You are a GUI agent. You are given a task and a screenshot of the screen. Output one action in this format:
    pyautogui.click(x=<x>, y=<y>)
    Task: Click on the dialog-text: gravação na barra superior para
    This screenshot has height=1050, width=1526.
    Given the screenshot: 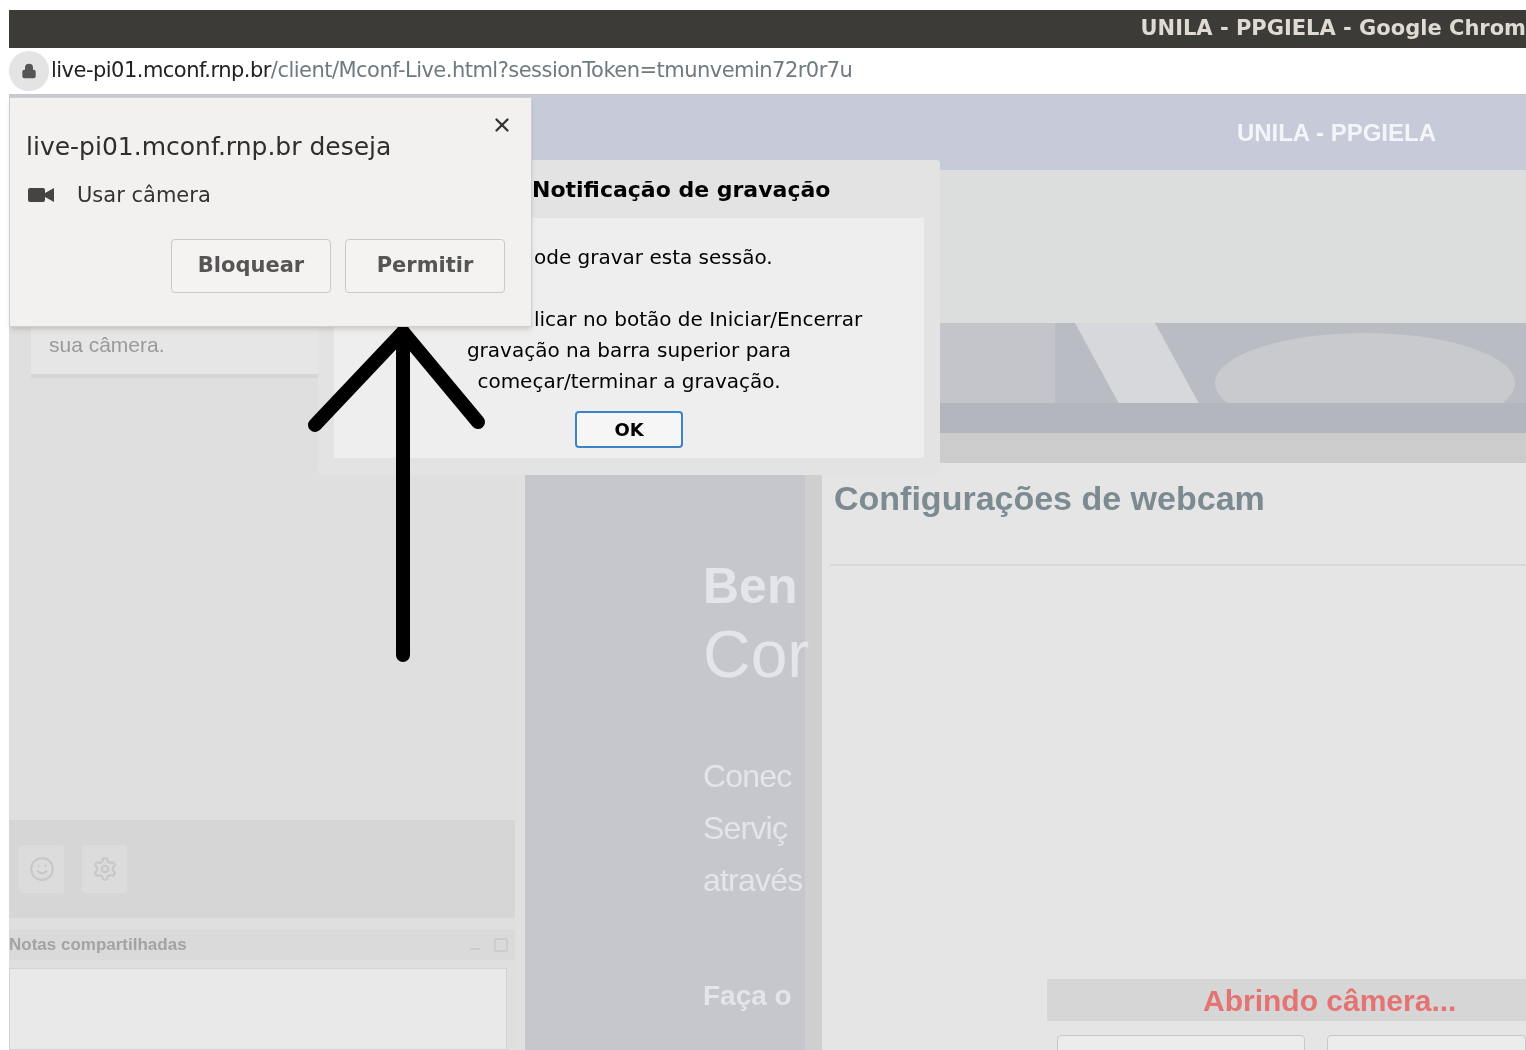 What is the action you would take?
    pyautogui.click(x=629, y=350)
    